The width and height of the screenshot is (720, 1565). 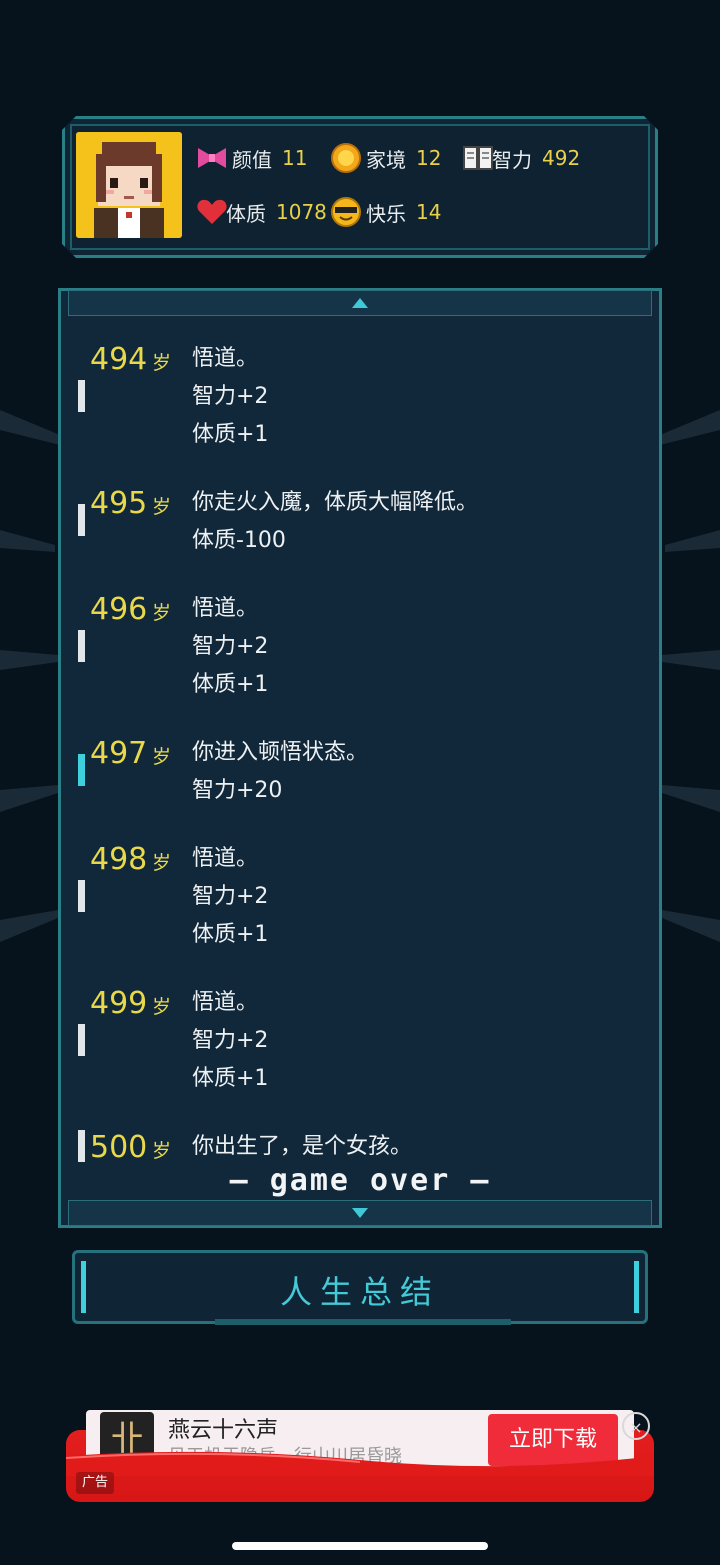 I want to click on stat-family: 家境 12, so click(x=385, y=158).